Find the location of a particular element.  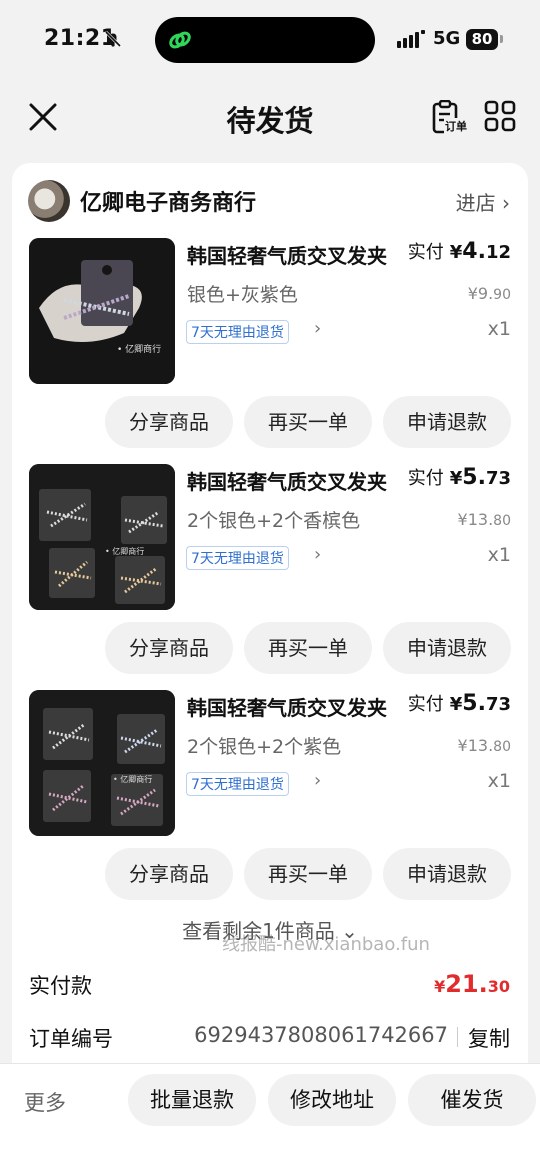

bottom-action-bar: 更多 批量退款 修改地址 催发货 is located at coordinates (270, 1118).